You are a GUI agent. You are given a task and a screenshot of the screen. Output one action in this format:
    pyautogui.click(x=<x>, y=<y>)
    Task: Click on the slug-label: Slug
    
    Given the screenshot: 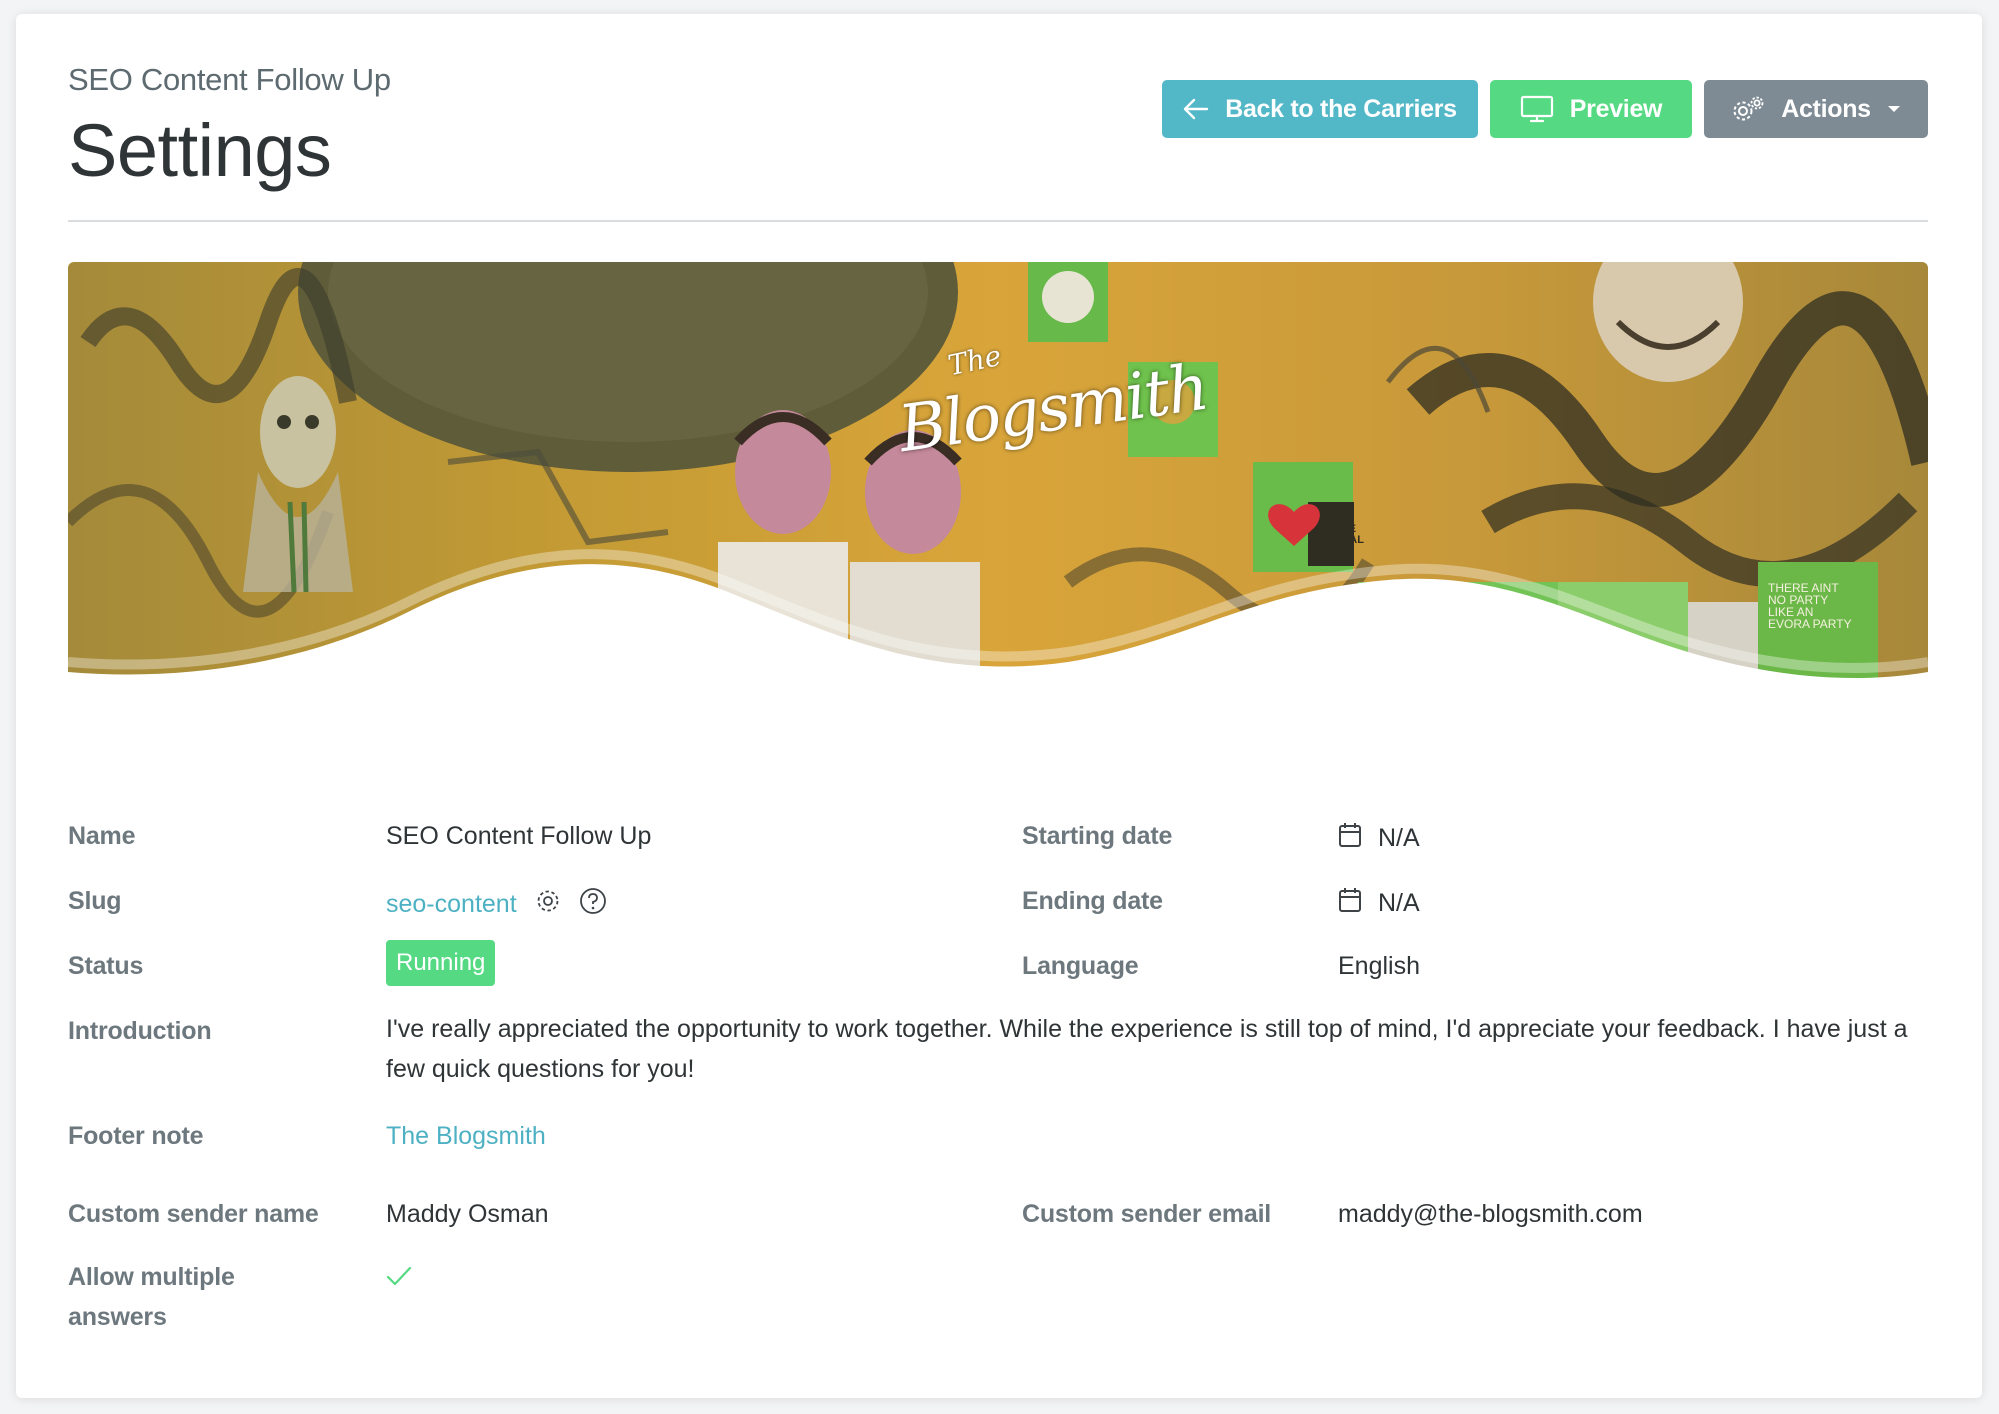 What is the action you would take?
    pyautogui.click(x=95, y=901)
    